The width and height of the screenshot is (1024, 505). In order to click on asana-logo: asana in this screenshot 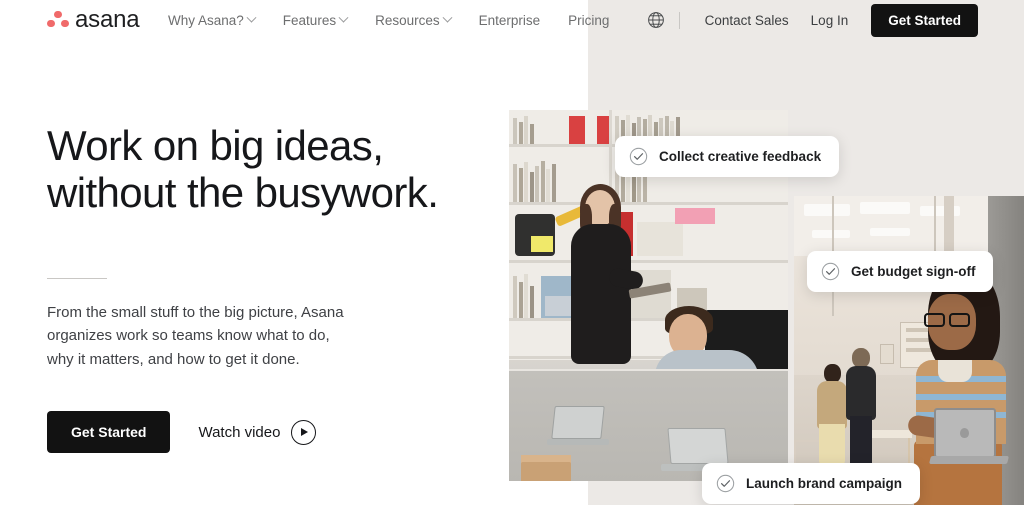, I will do `click(93, 19)`.